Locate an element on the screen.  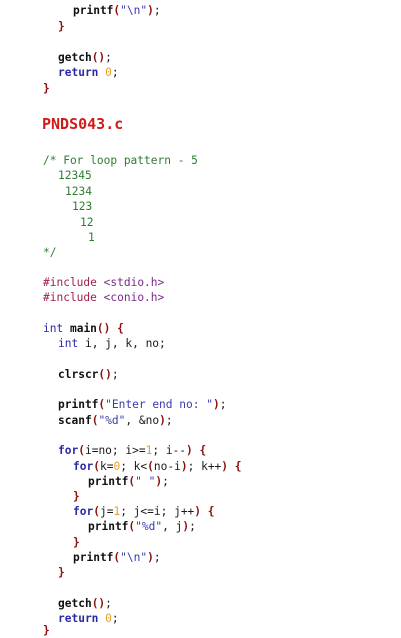
code-line-printf-prompt: printf("Enter end no: "); is located at coordinates (142, 404).